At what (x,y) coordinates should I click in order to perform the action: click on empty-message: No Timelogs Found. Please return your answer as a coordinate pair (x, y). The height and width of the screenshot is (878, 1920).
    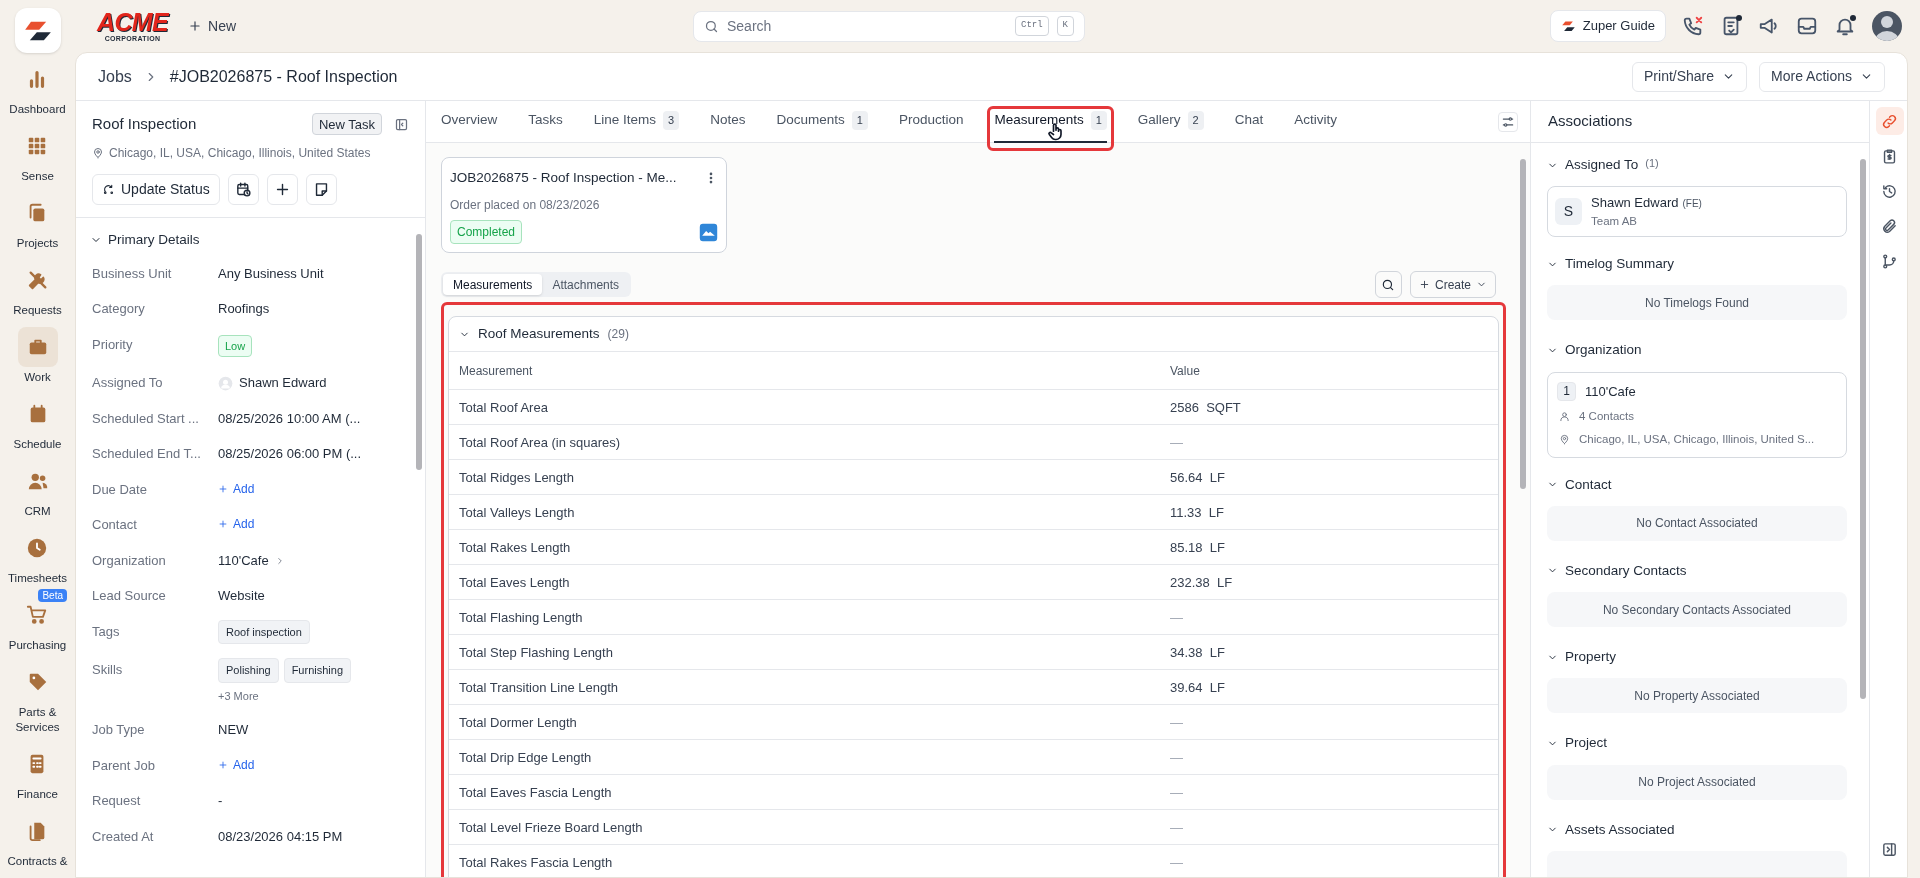
    Looking at the image, I should click on (1697, 303).